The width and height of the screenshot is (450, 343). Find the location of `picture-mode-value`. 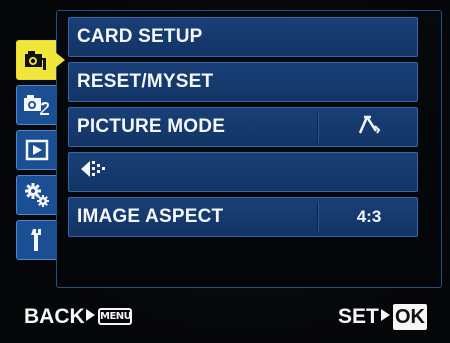

picture-mode-value is located at coordinates (369, 127).